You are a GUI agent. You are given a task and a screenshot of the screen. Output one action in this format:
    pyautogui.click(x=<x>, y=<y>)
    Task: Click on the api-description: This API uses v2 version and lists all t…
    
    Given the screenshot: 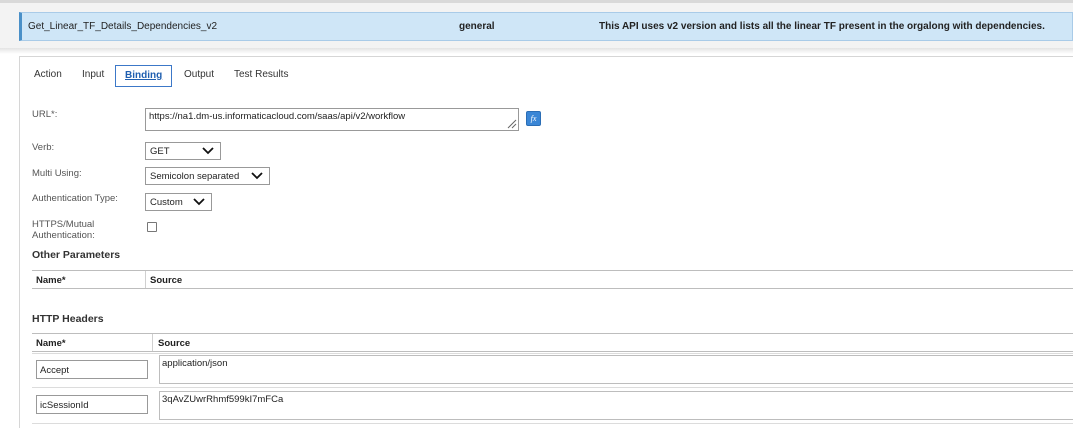 What is the action you would take?
    pyautogui.click(x=822, y=26)
    